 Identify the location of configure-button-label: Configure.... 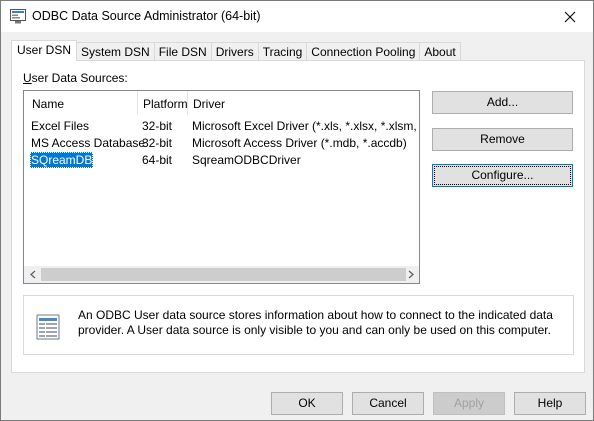
(502, 175).